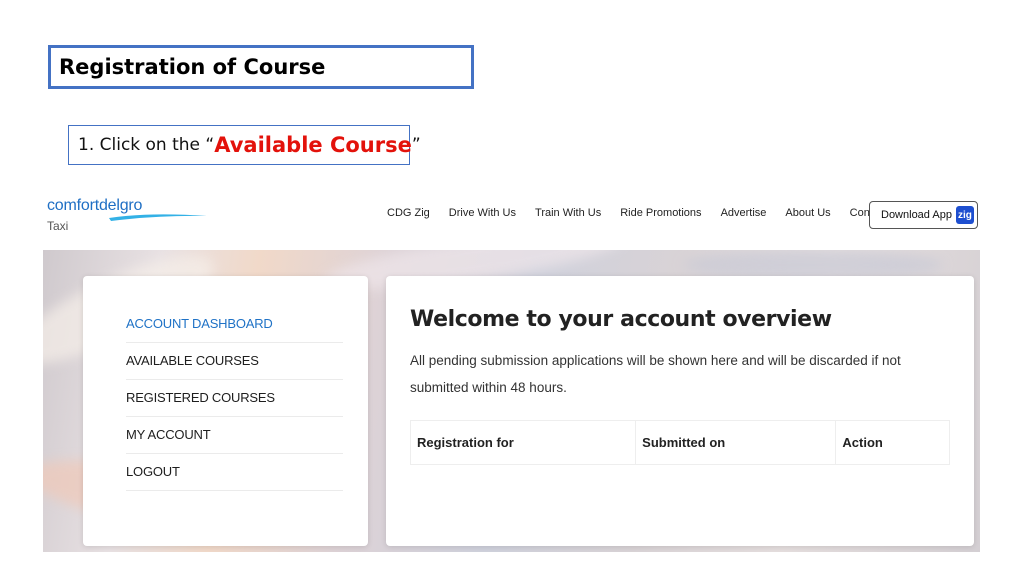  I want to click on column-header-submitted-on: Submitted on, so click(736, 442).